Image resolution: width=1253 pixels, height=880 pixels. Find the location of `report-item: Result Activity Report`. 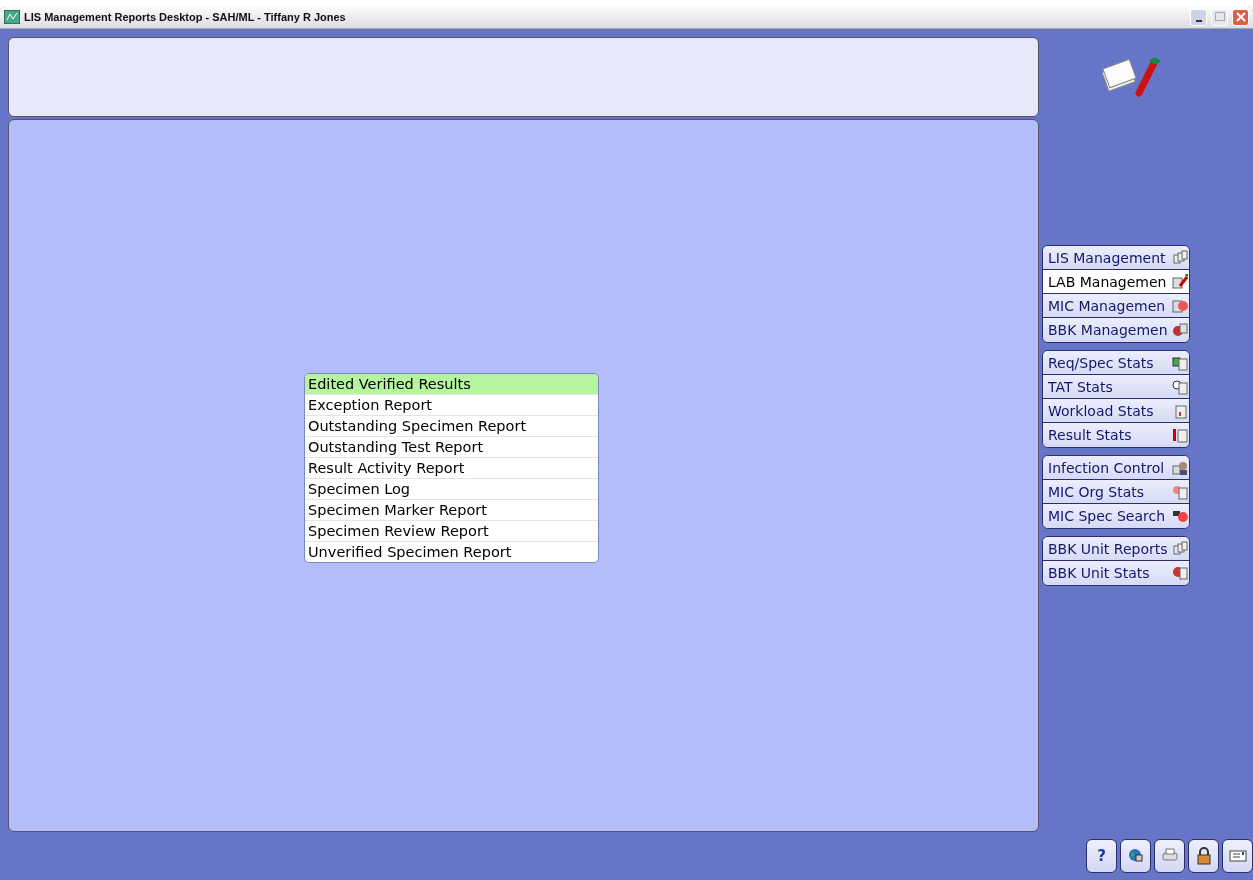

report-item: Result Activity Report is located at coordinates (451, 468).